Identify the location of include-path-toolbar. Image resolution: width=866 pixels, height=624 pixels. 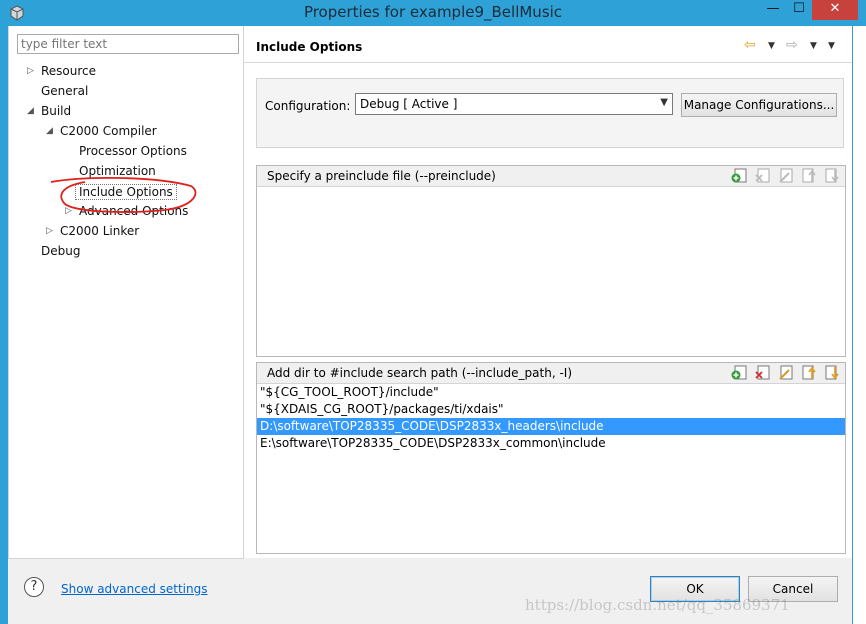
(785, 373).